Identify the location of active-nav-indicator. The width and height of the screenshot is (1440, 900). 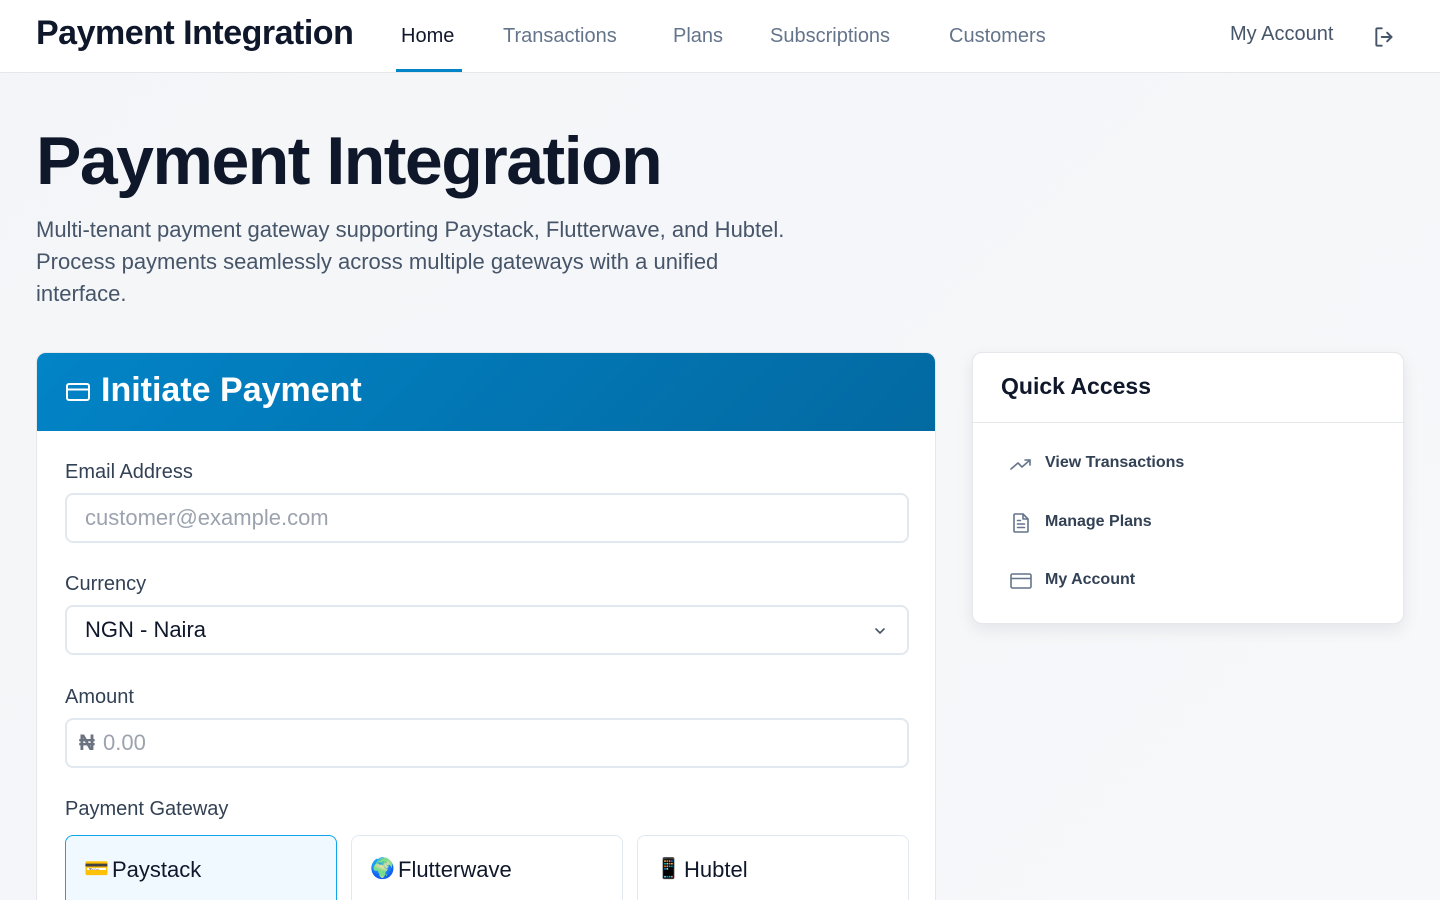
(429, 70).